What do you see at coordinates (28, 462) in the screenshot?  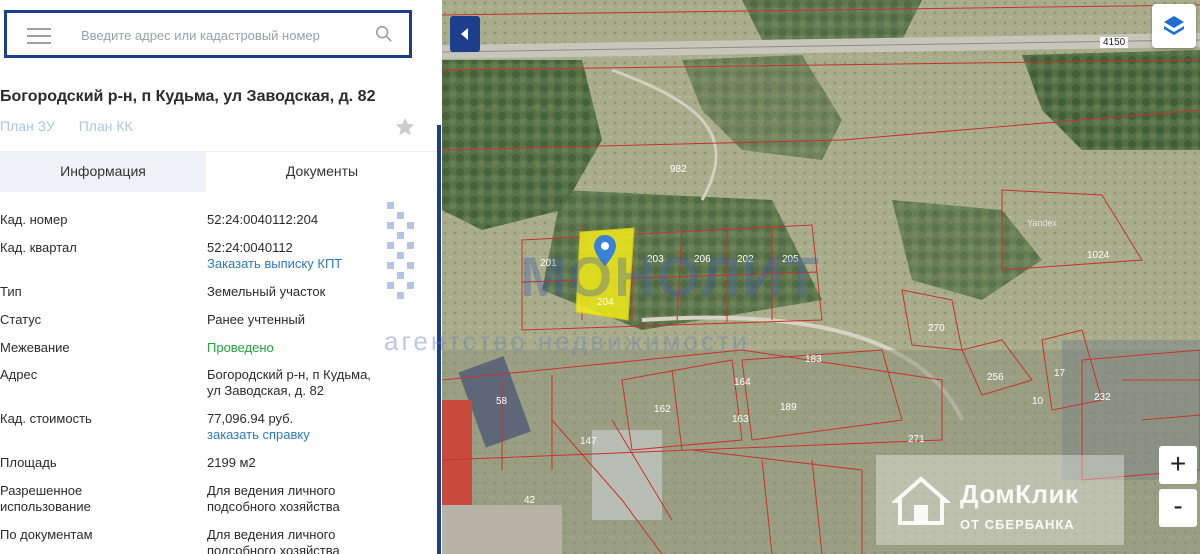 I see `label-area: Площадь` at bounding box center [28, 462].